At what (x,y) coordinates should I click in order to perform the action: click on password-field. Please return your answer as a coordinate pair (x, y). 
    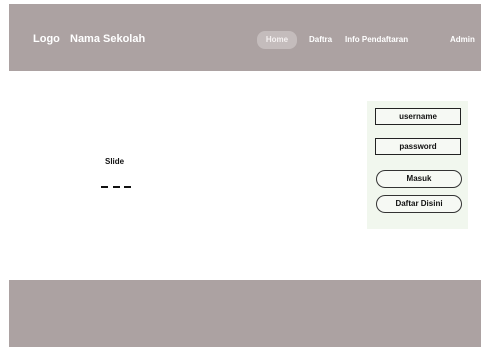
    Looking at the image, I should click on (418, 146).